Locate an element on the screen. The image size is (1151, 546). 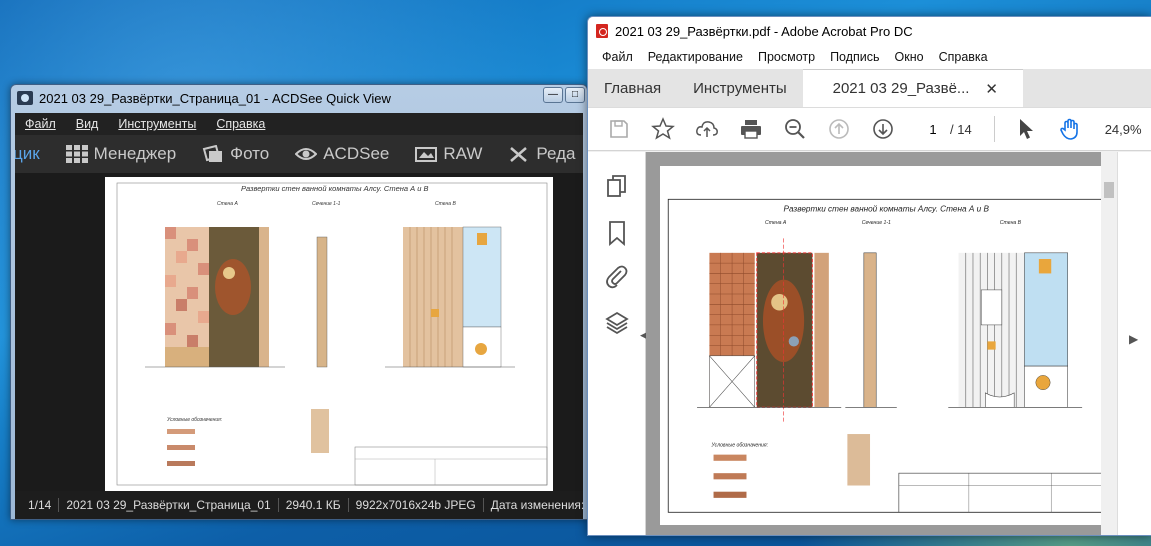
scrollbar-thumb is located at coordinates (1109, 190).